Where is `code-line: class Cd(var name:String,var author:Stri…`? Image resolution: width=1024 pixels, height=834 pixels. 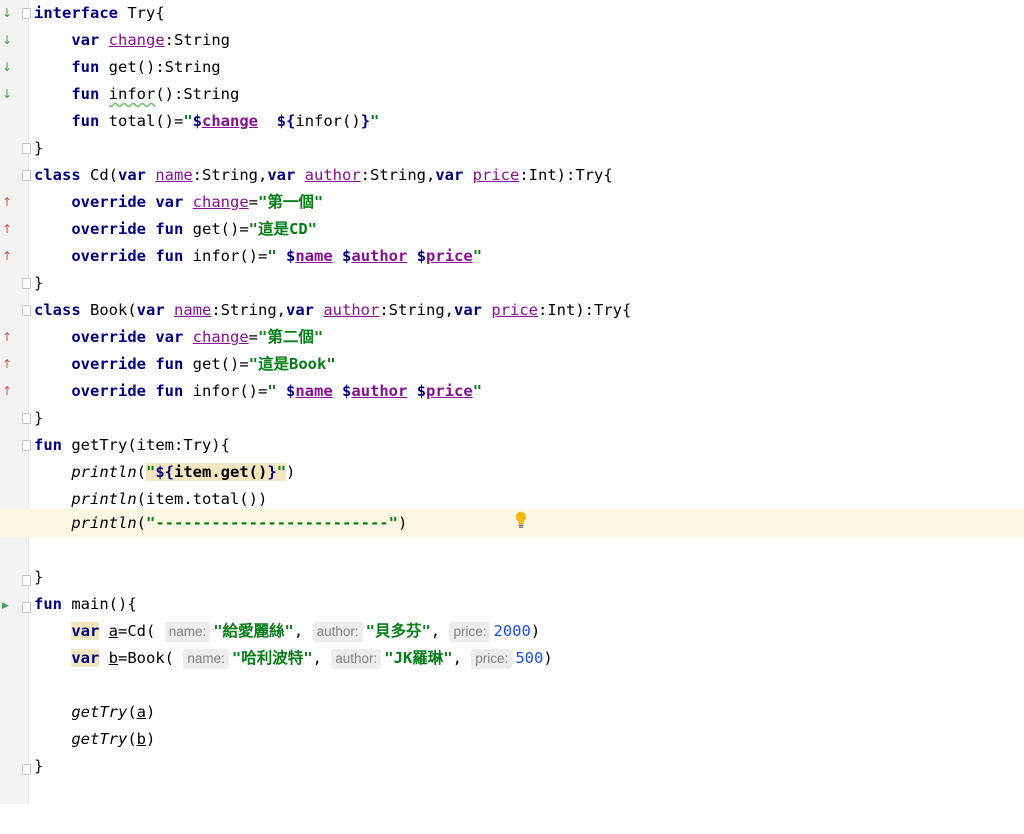 code-line: class Cd(var name:String,var author:Stri… is located at coordinates (512, 175).